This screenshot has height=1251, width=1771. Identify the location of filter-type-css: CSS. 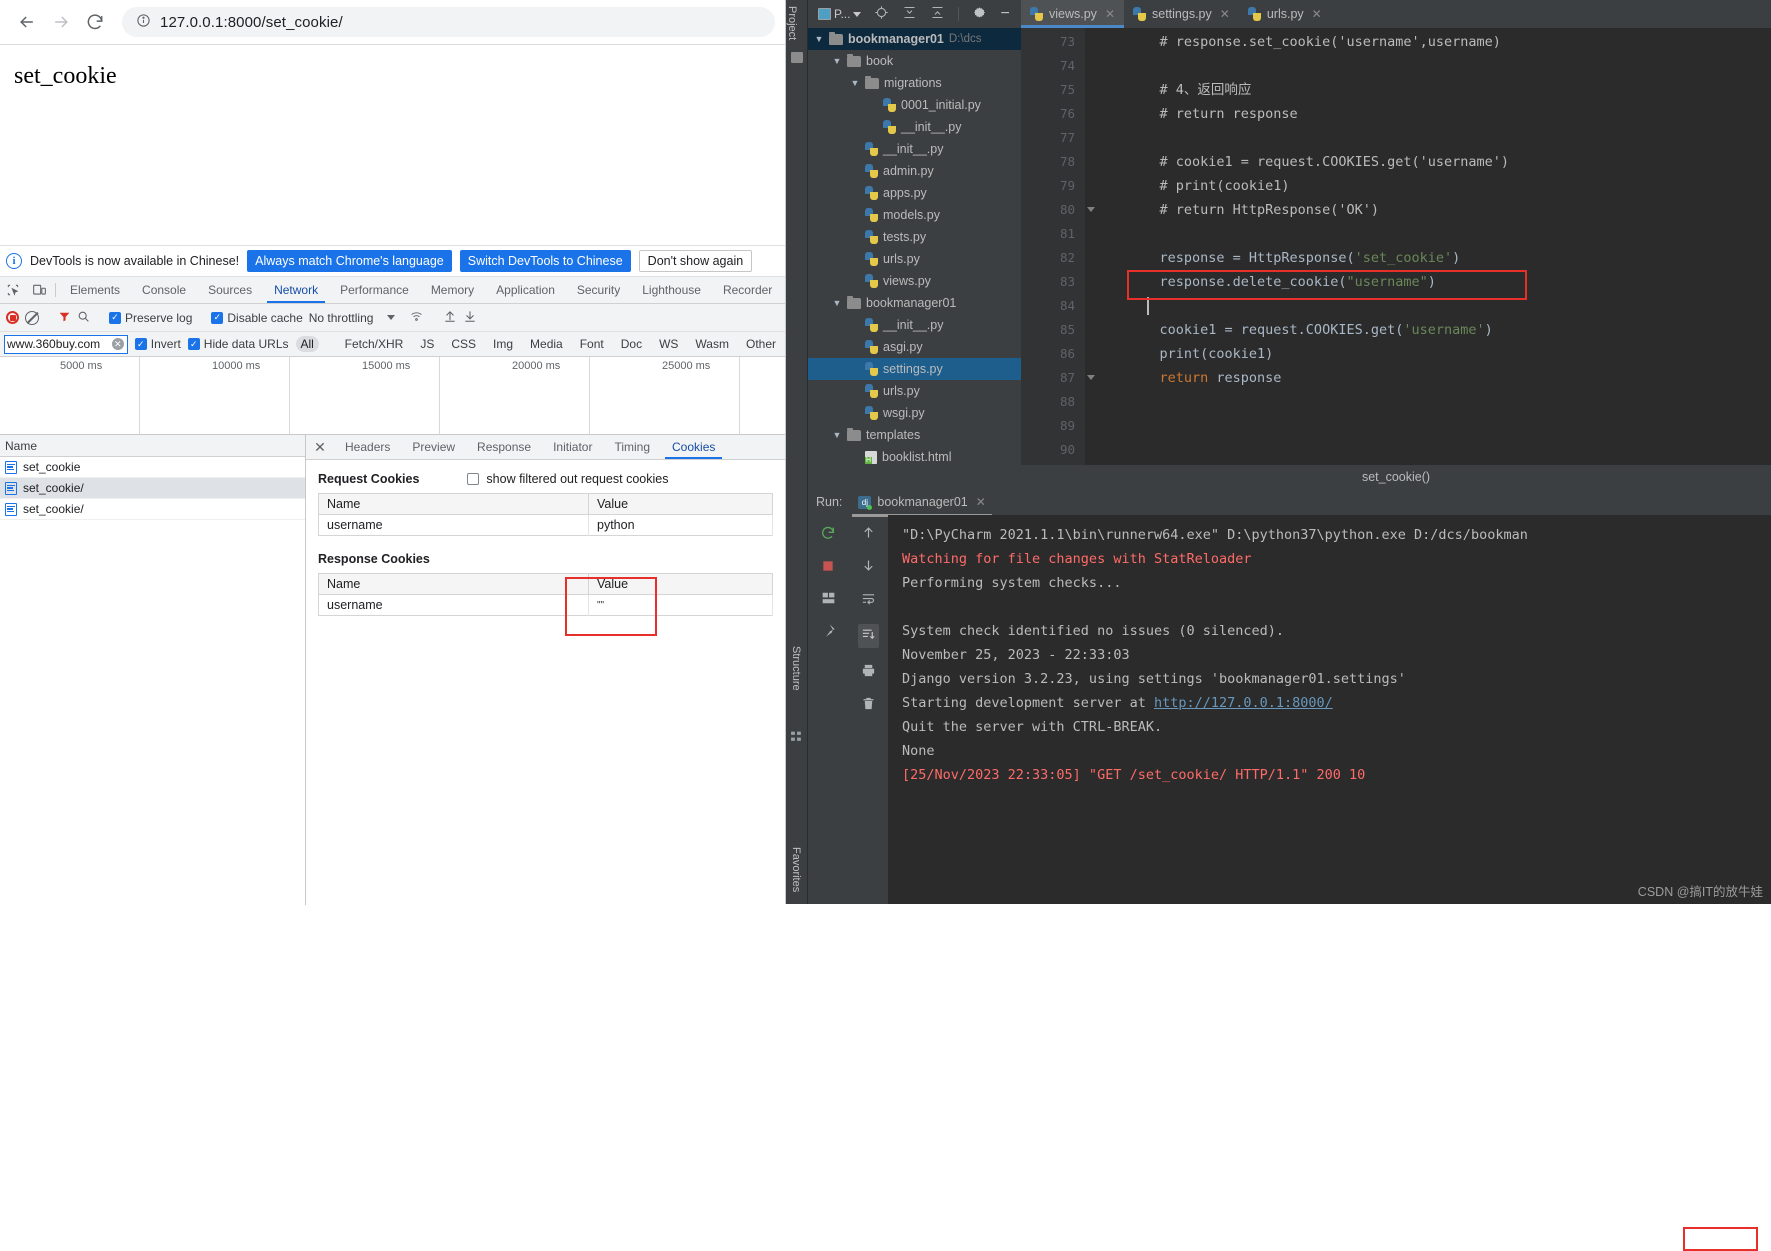
(463, 344).